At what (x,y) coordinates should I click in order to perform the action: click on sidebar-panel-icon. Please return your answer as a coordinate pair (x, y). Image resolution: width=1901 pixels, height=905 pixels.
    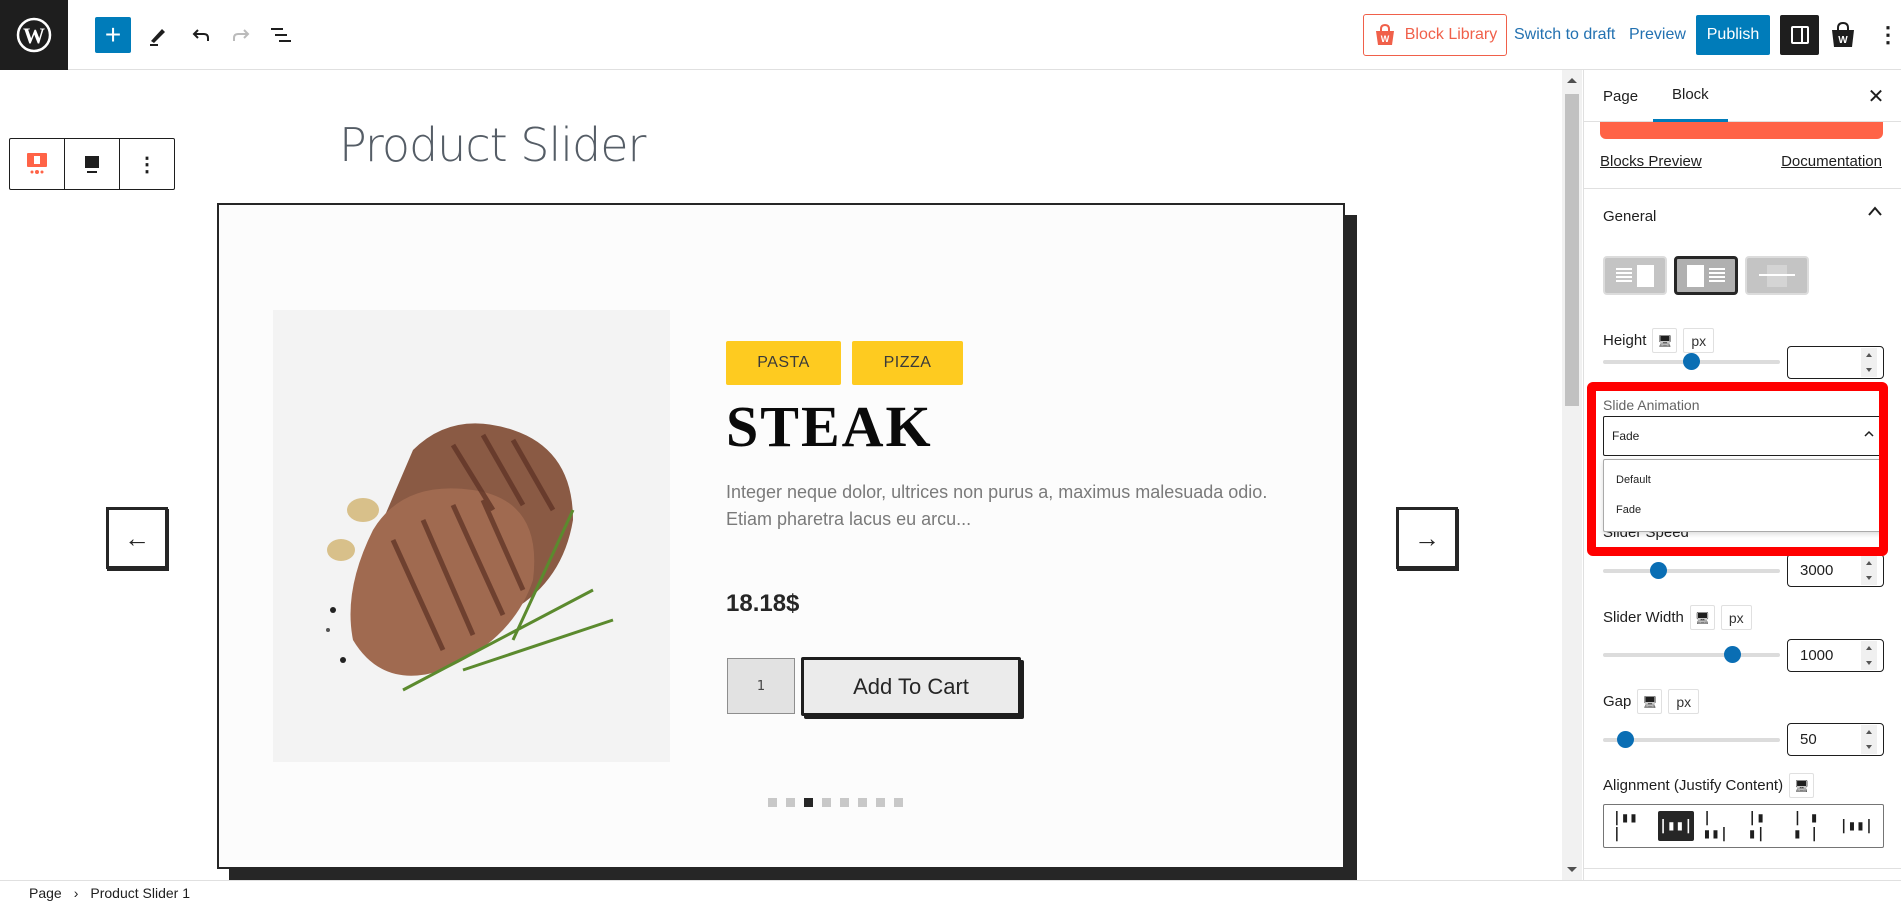
    Looking at the image, I should click on (1799, 35).